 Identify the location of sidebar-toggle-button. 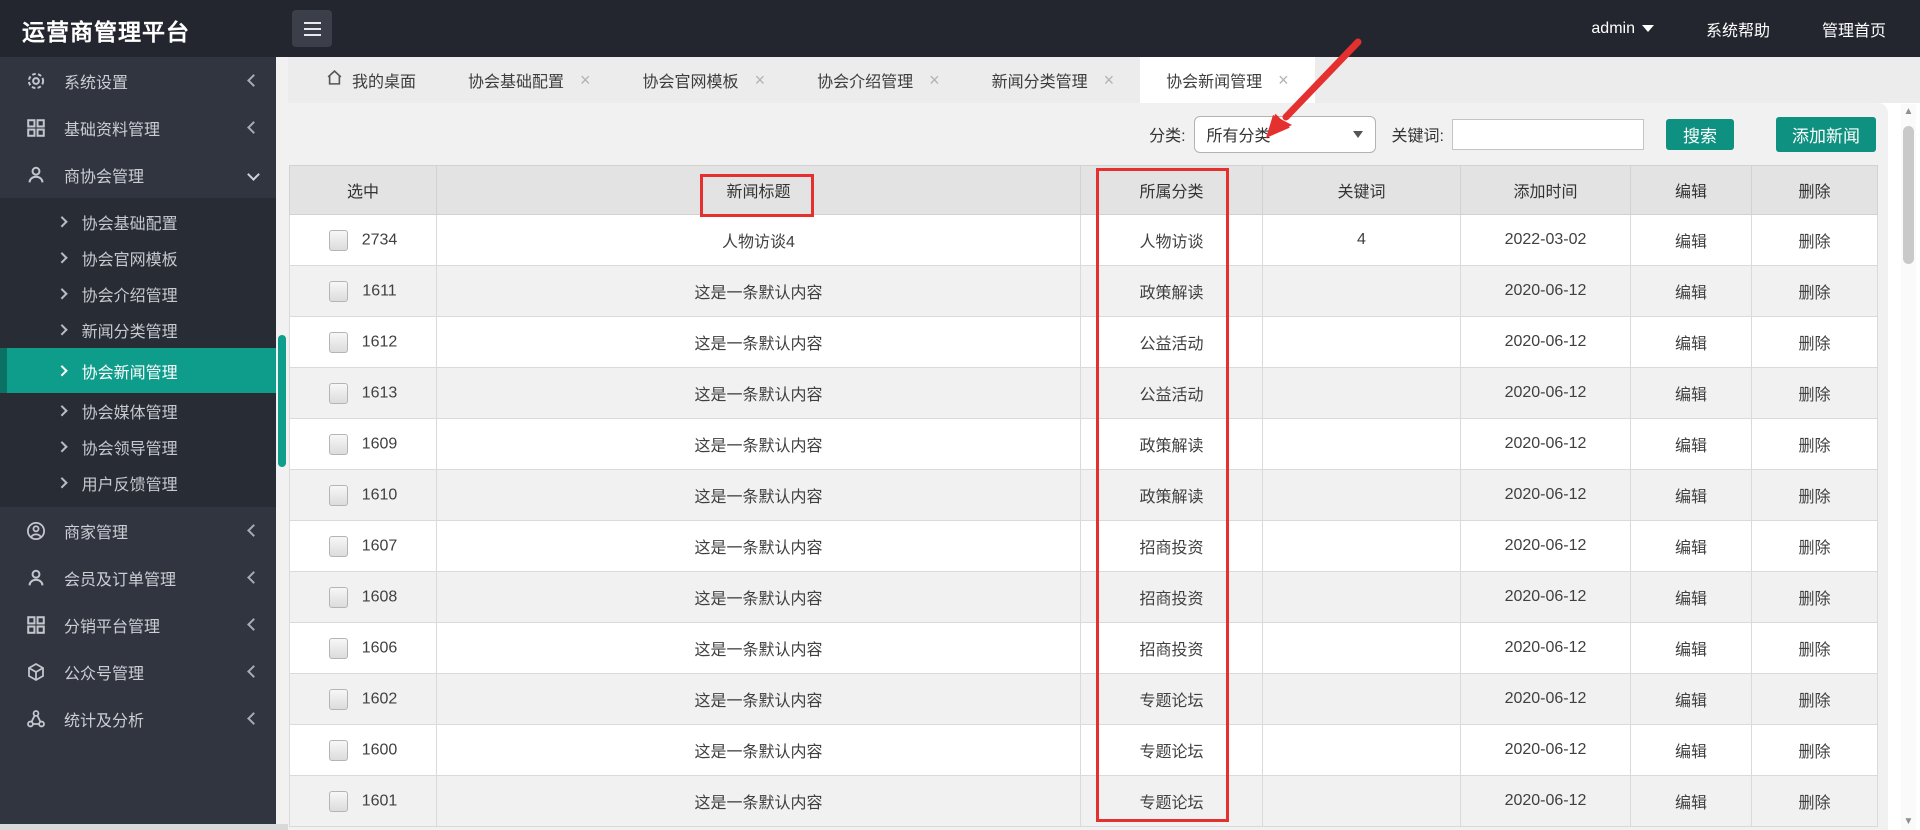
(312, 28).